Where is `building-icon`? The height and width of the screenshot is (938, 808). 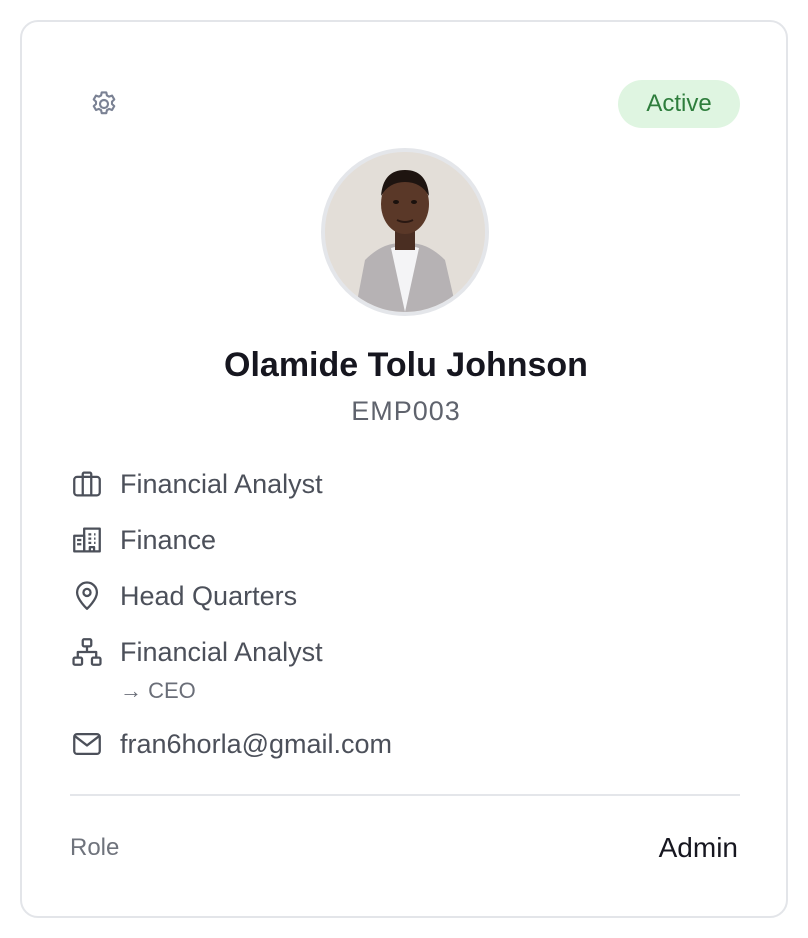
building-icon is located at coordinates (87, 540).